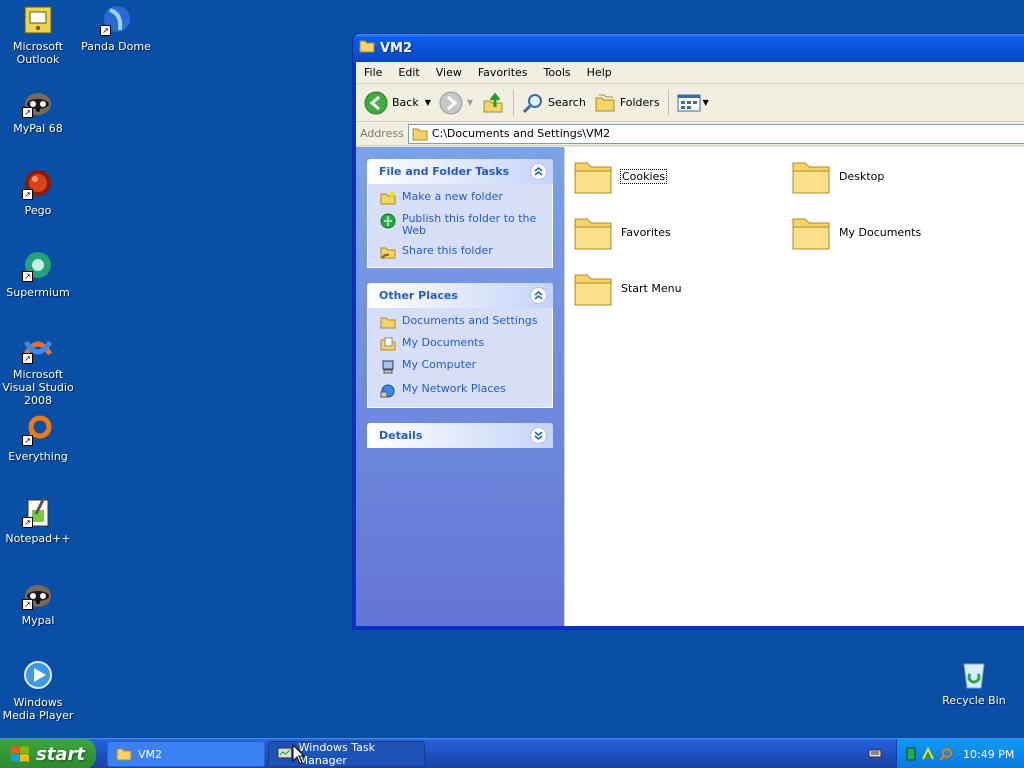  I want to click on my-documents-link: My Documents, so click(461, 344).